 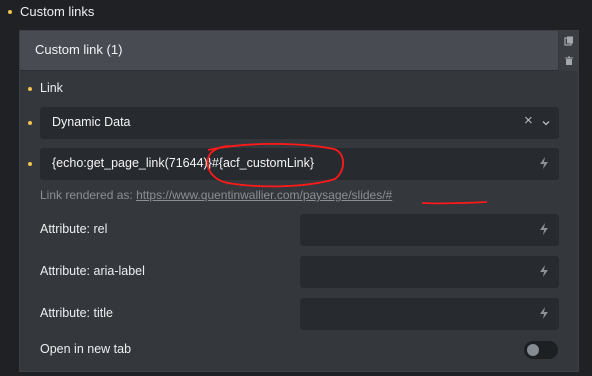 What do you see at coordinates (10, 12) in the screenshot?
I see `section-bullet` at bounding box center [10, 12].